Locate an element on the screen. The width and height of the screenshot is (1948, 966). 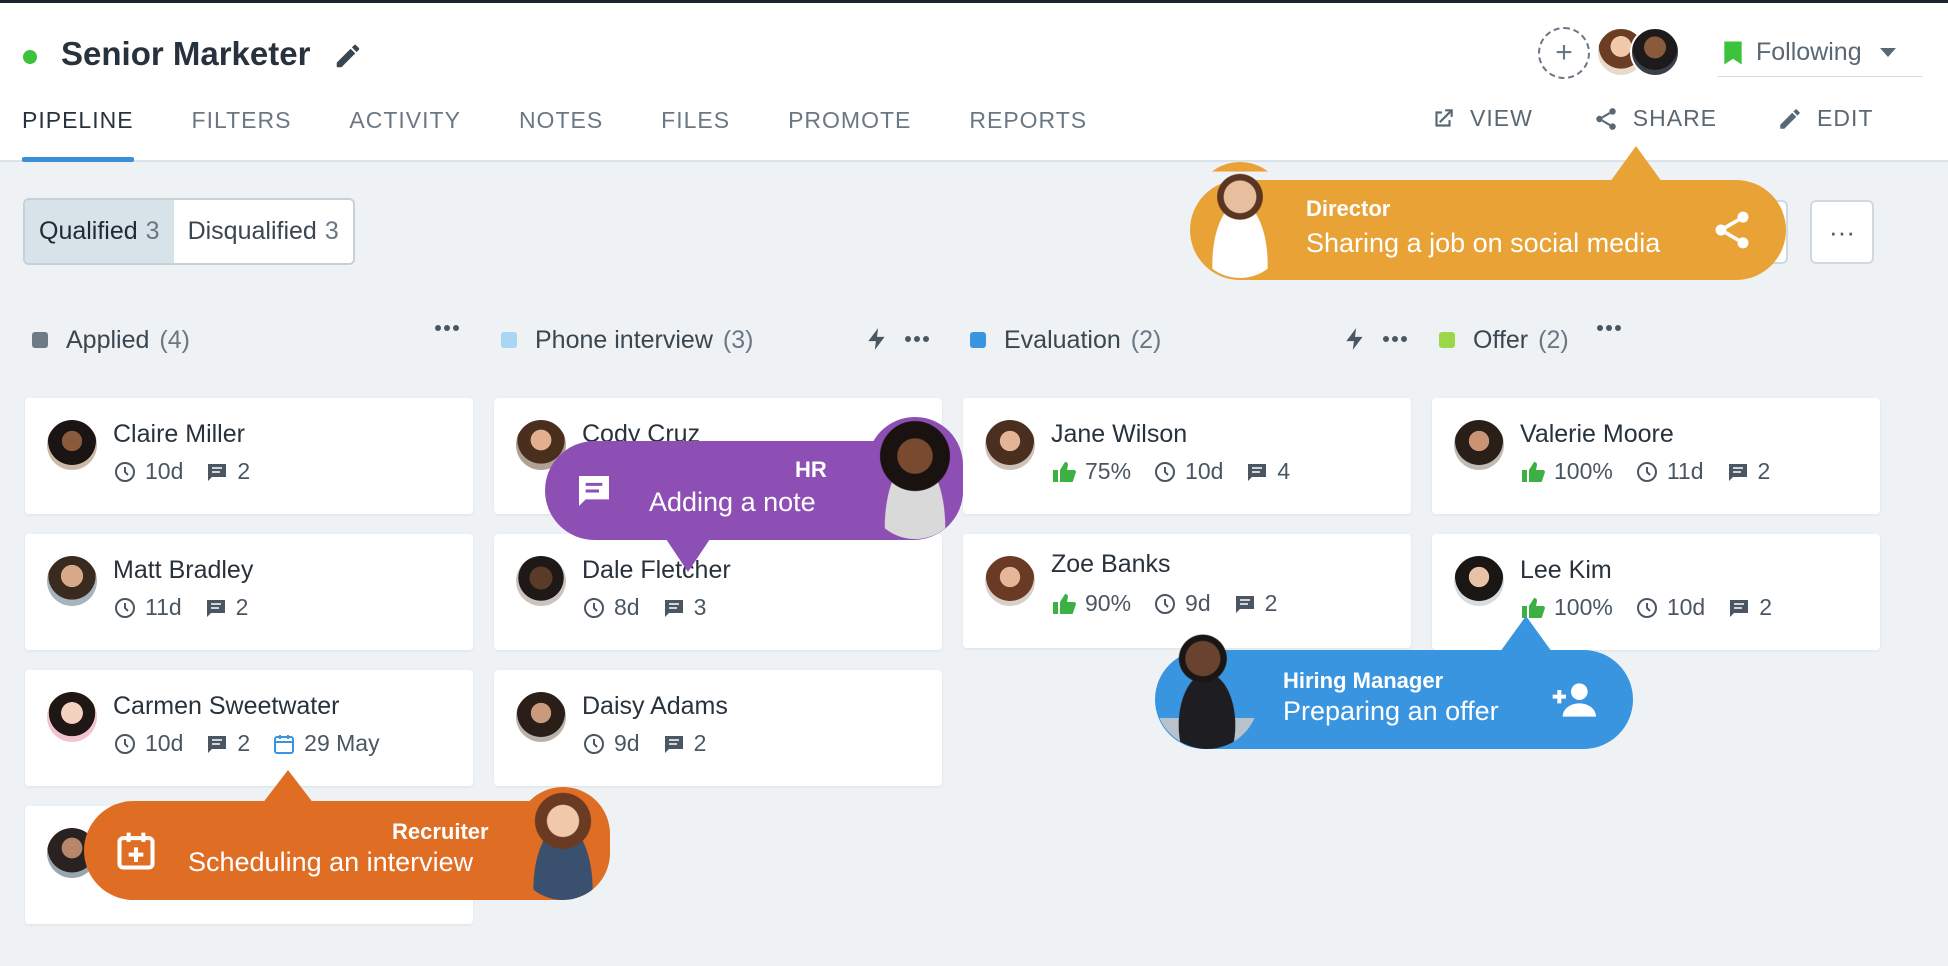
stage-color-square is located at coordinates (509, 340).